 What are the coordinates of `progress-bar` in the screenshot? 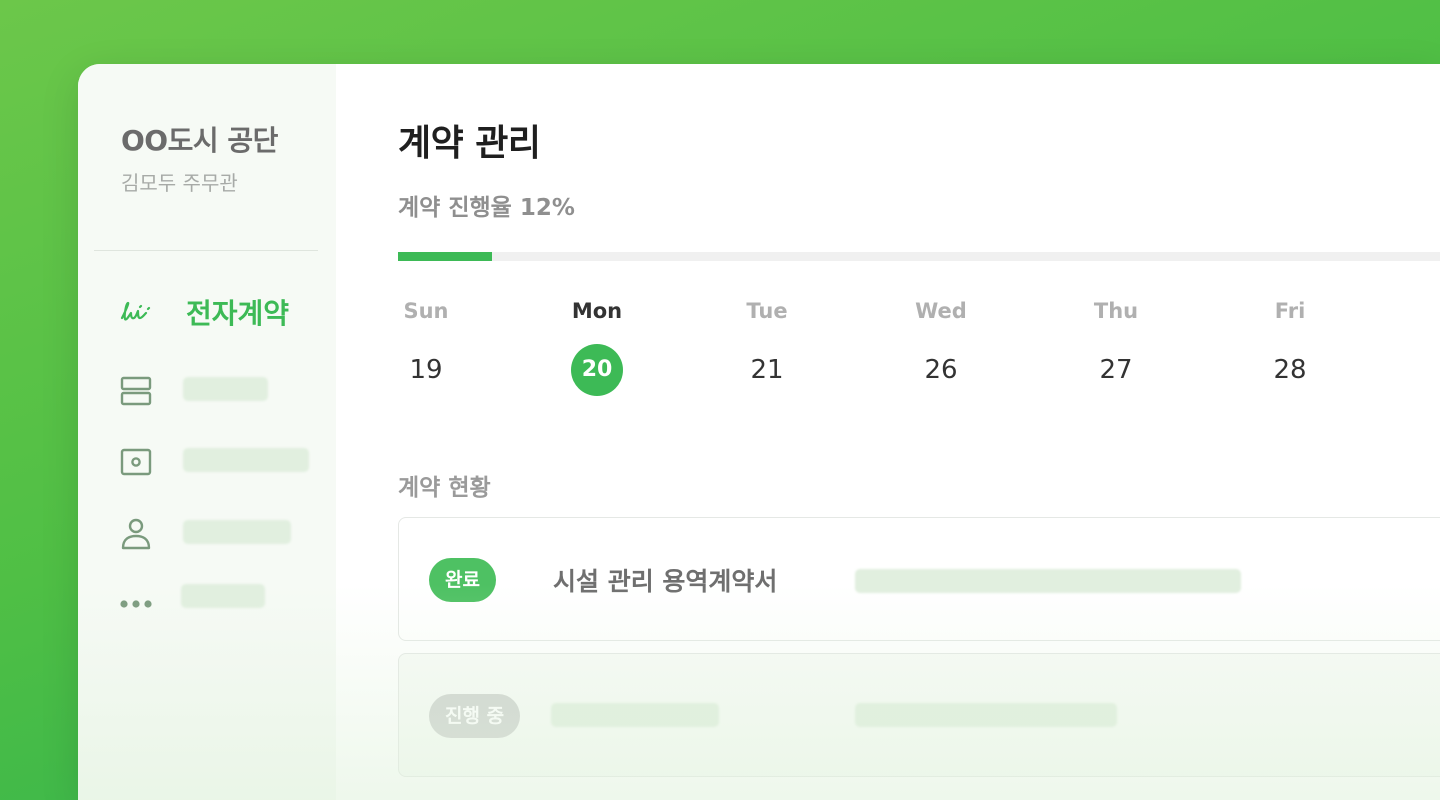 It's located at (919, 256).